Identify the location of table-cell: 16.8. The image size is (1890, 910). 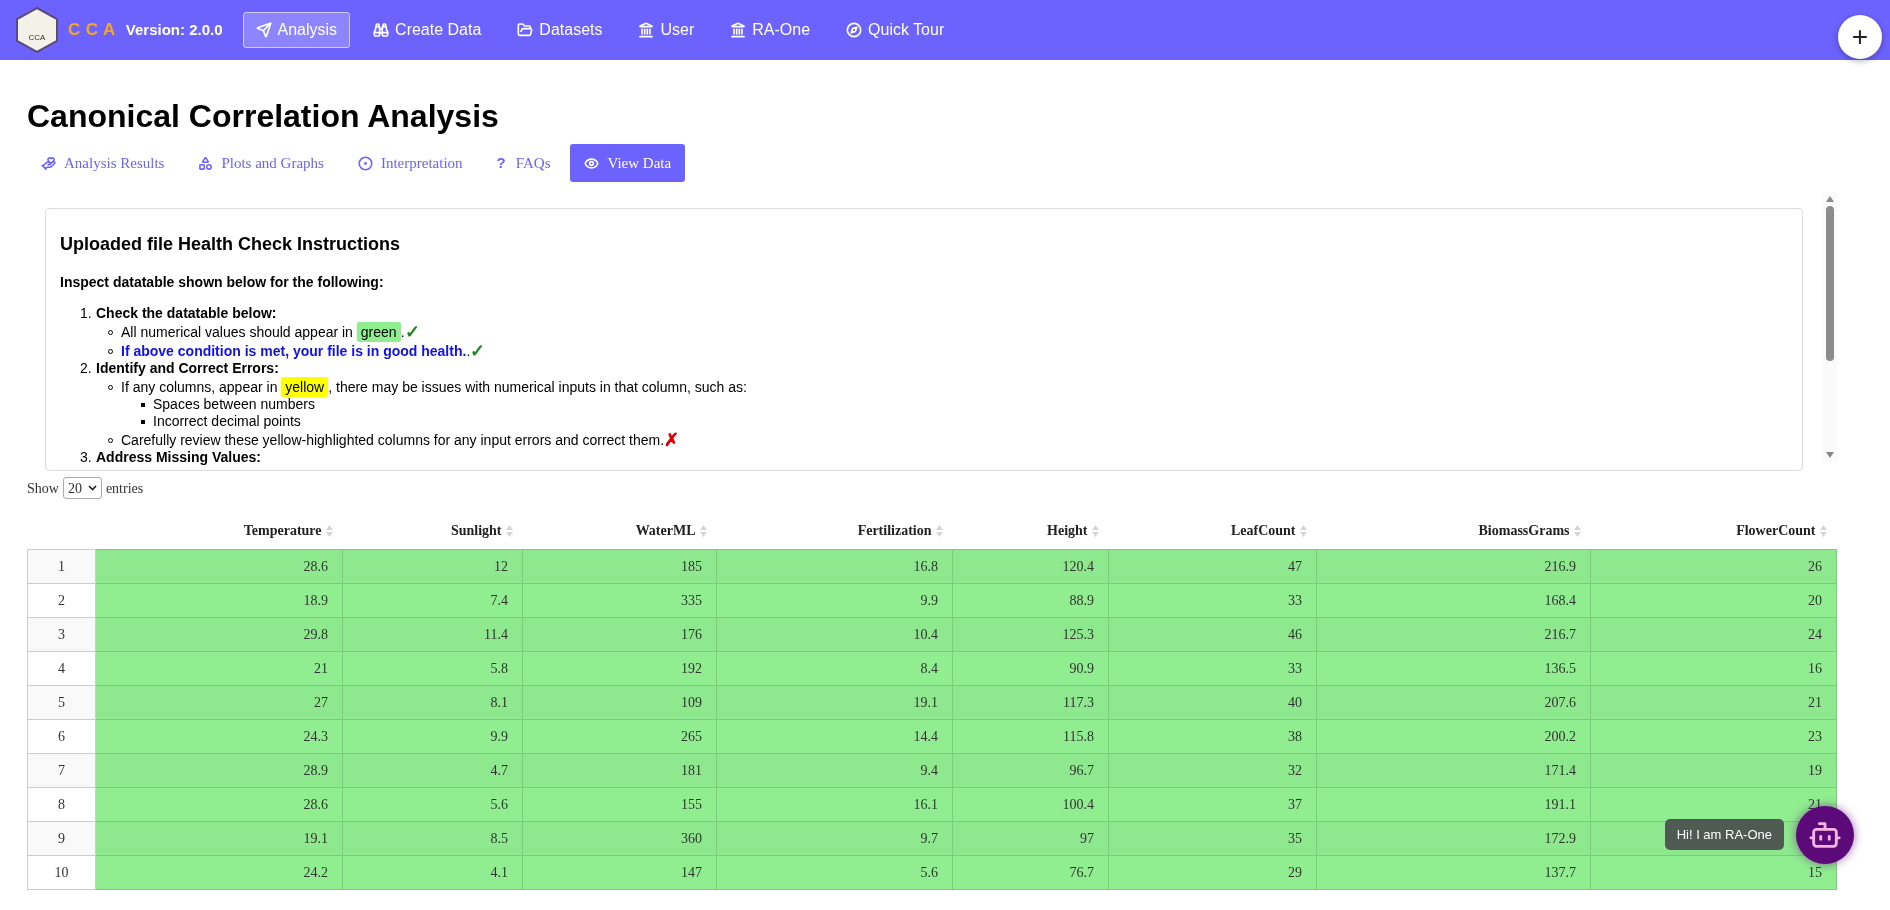
(834, 566).